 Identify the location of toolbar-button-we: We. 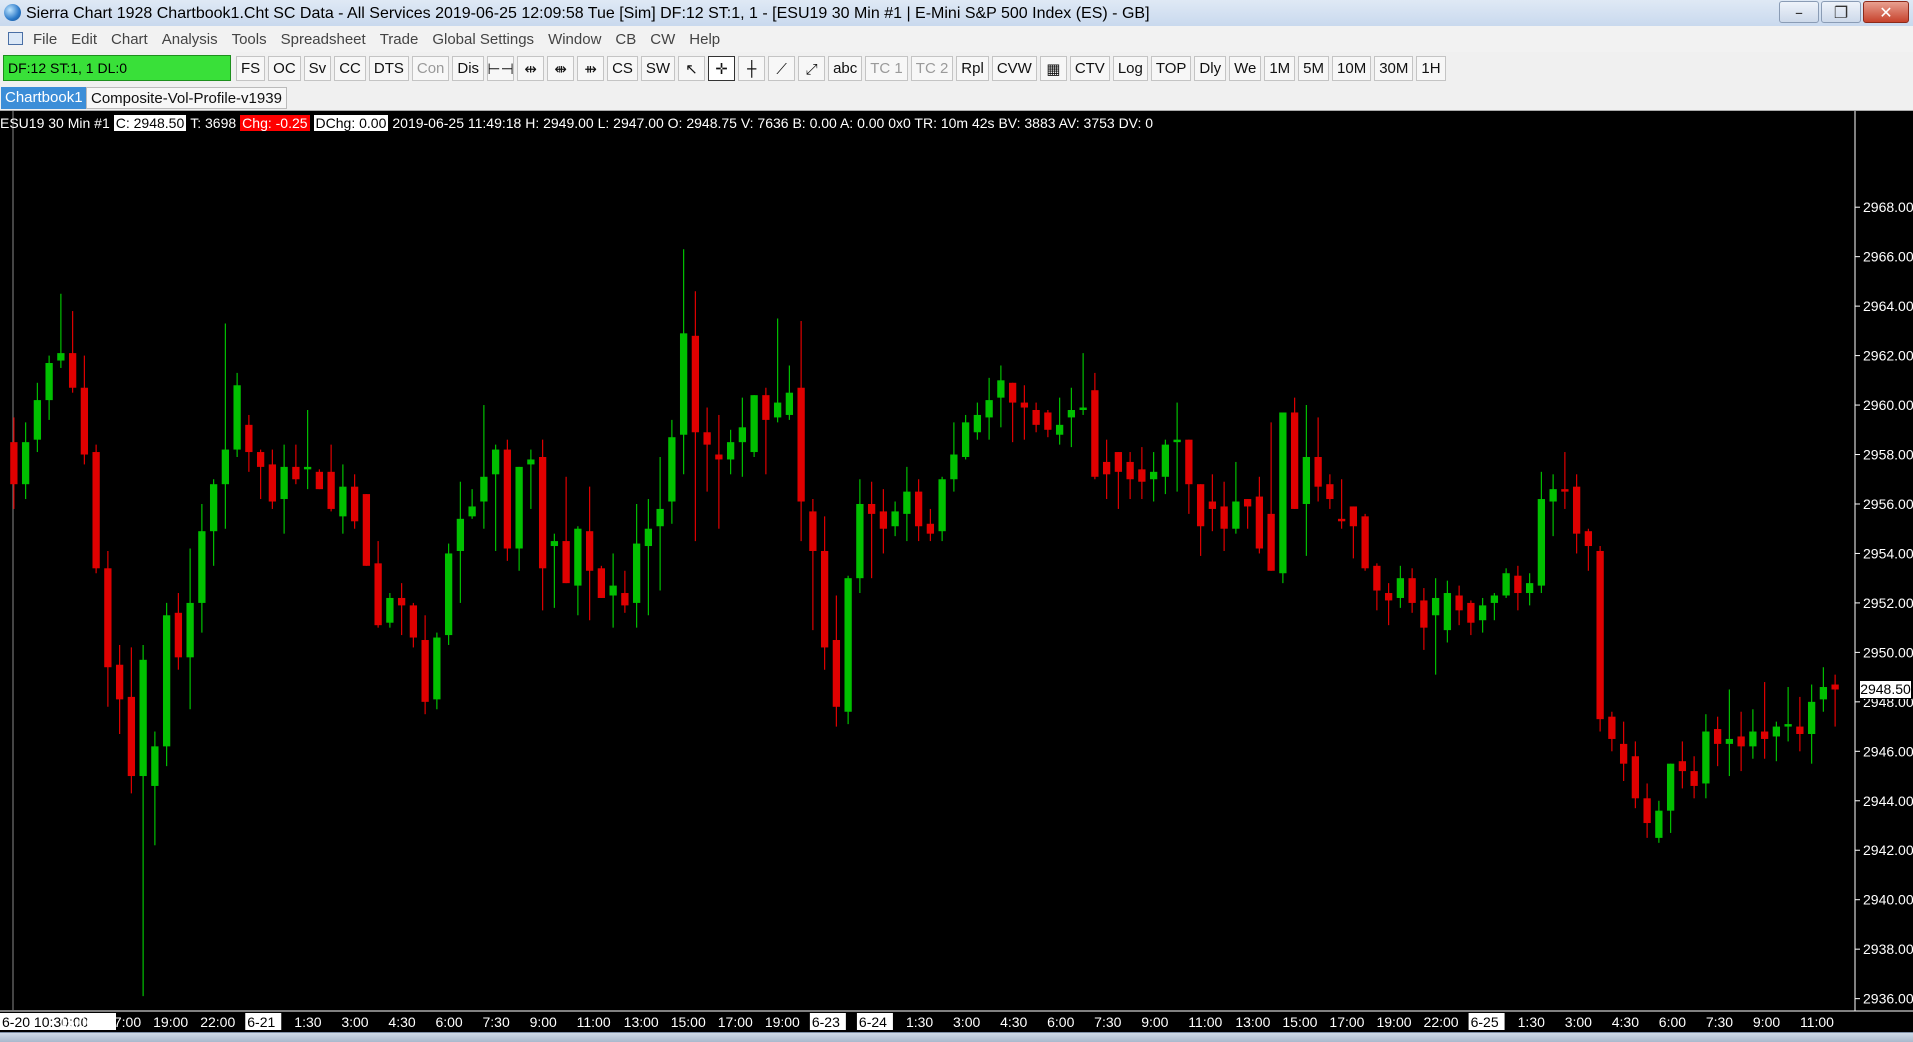
(1245, 68).